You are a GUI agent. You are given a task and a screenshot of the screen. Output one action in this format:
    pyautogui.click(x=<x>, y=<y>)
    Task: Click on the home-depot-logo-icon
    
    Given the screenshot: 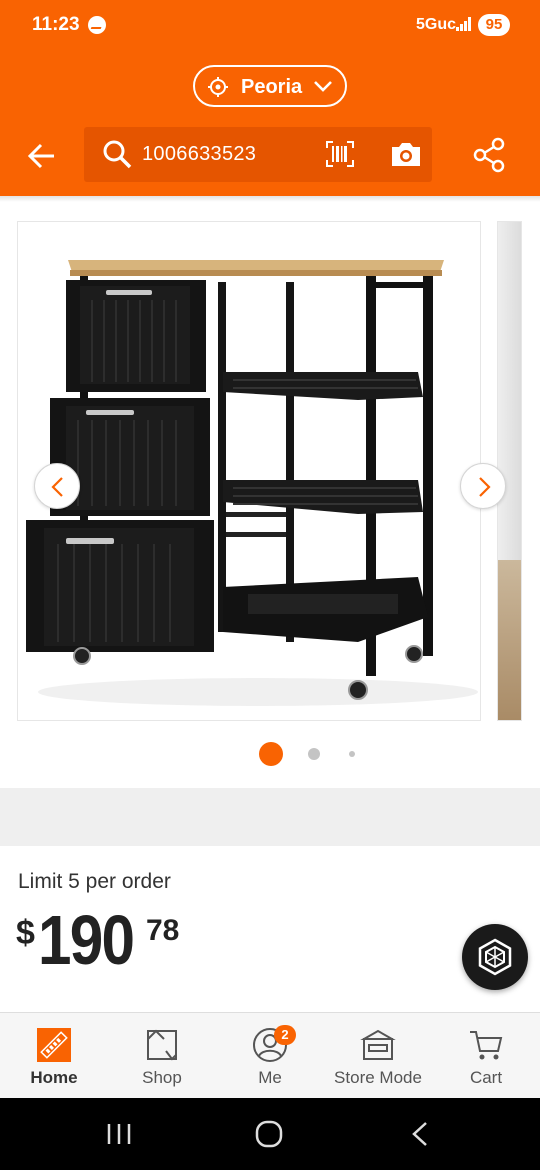 What is the action you would take?
    pyautogui.click(x=54, y=1045)
    